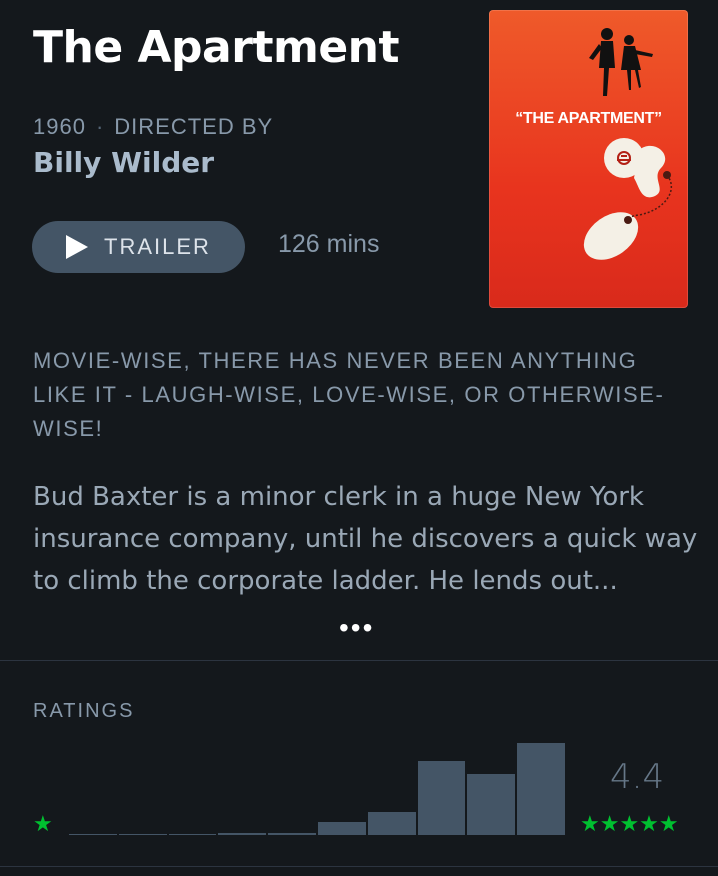  I want to click on section-divider, so click(359, 660).